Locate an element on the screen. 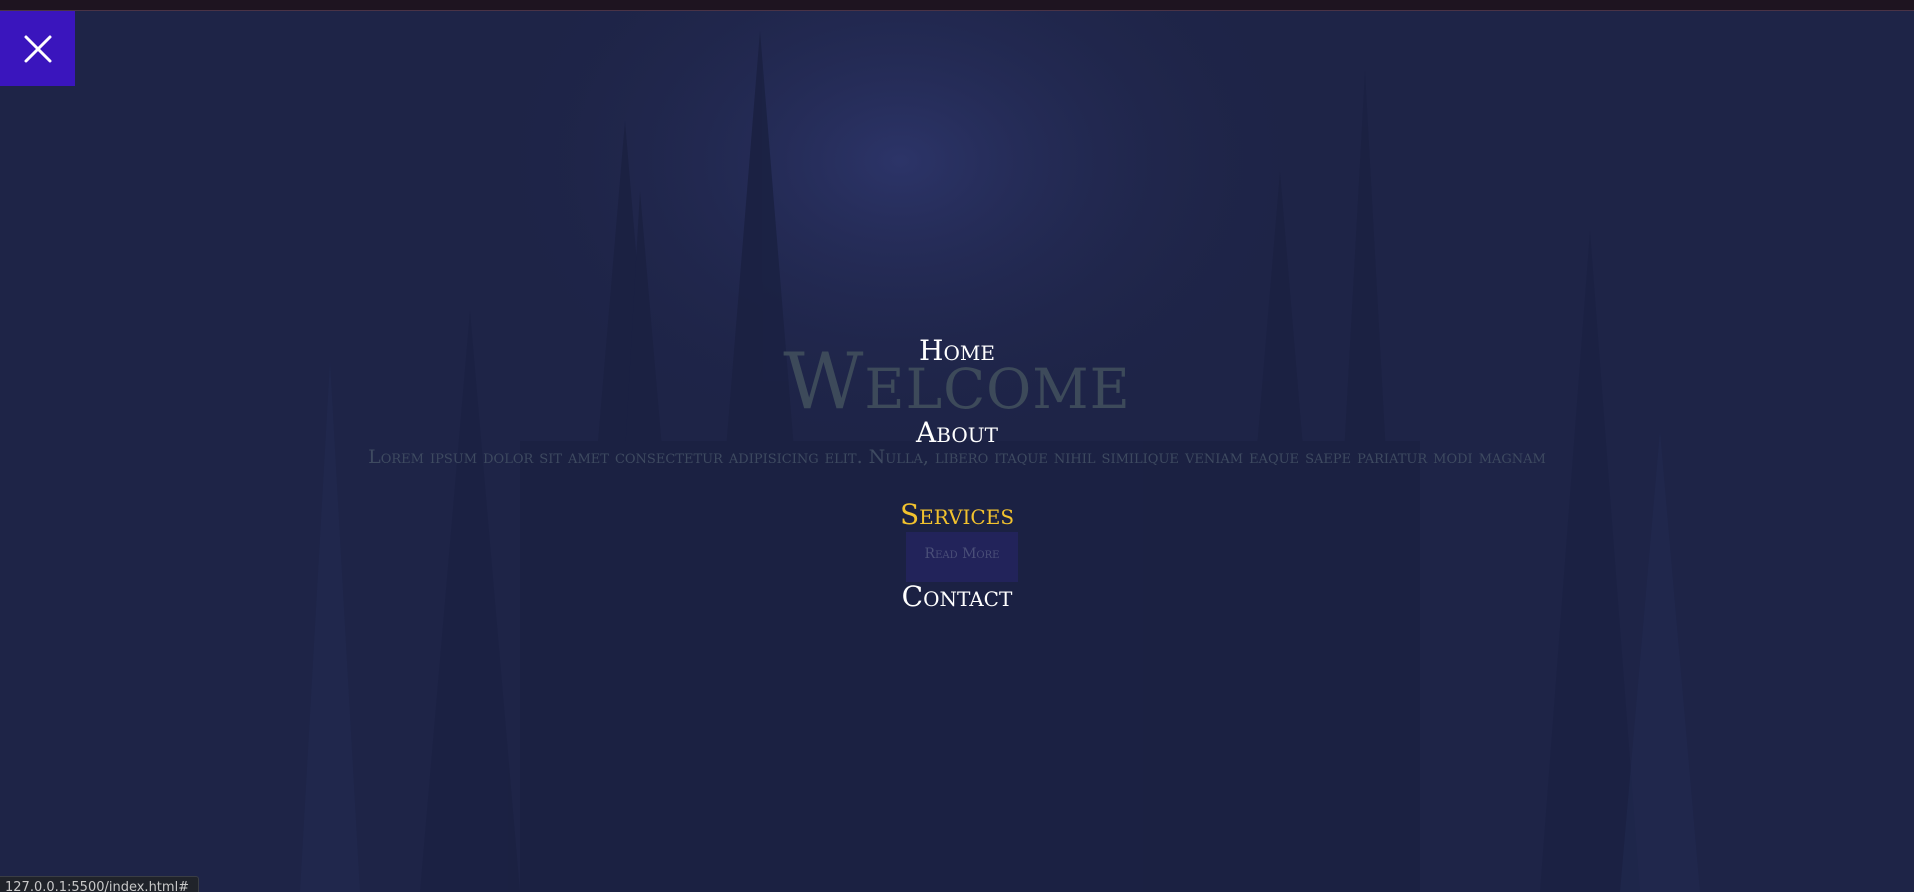 The image size is (1914, 892). close-menu-button is located at coordinates (37, 48).